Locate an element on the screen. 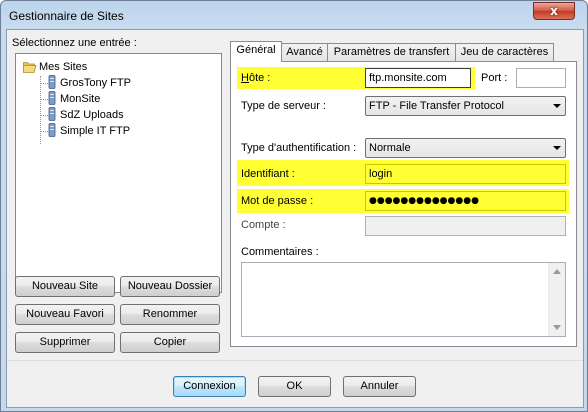 This screenshot has height=412, width=588. delete-button: Supprimer is located at coordinates (65, 342).